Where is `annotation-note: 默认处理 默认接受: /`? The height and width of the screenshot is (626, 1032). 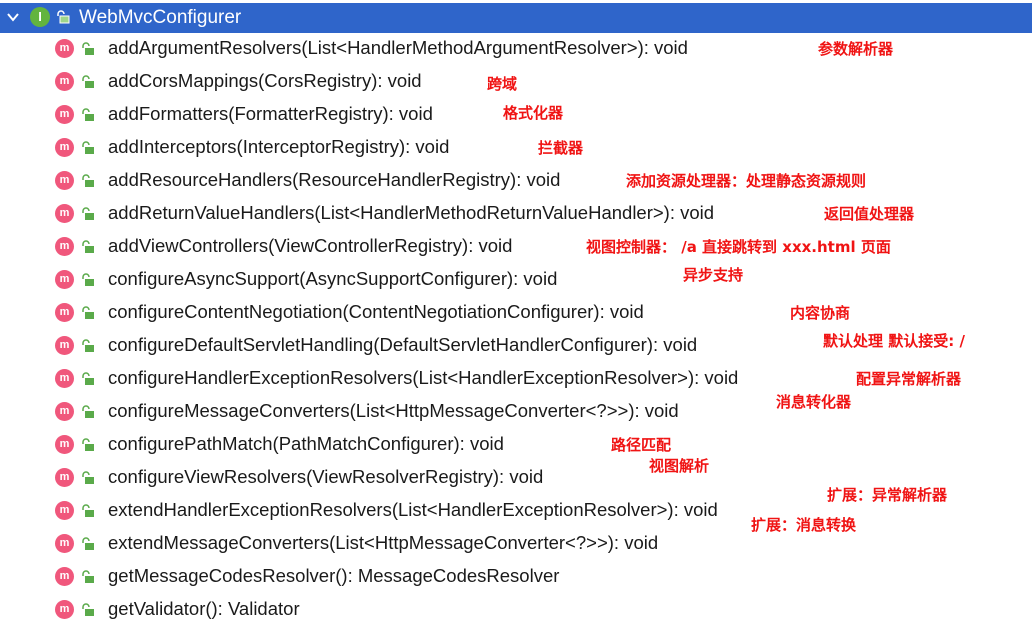
annotation-note: 默认处理 默认接受: / is located at coordinates (894, 341).